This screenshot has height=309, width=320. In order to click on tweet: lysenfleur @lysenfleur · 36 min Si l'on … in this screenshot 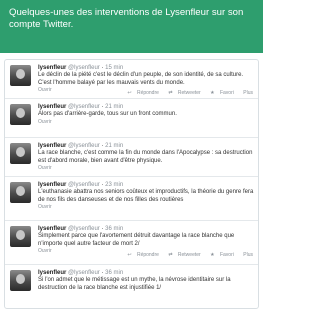, I will do `click(131, 285)`.